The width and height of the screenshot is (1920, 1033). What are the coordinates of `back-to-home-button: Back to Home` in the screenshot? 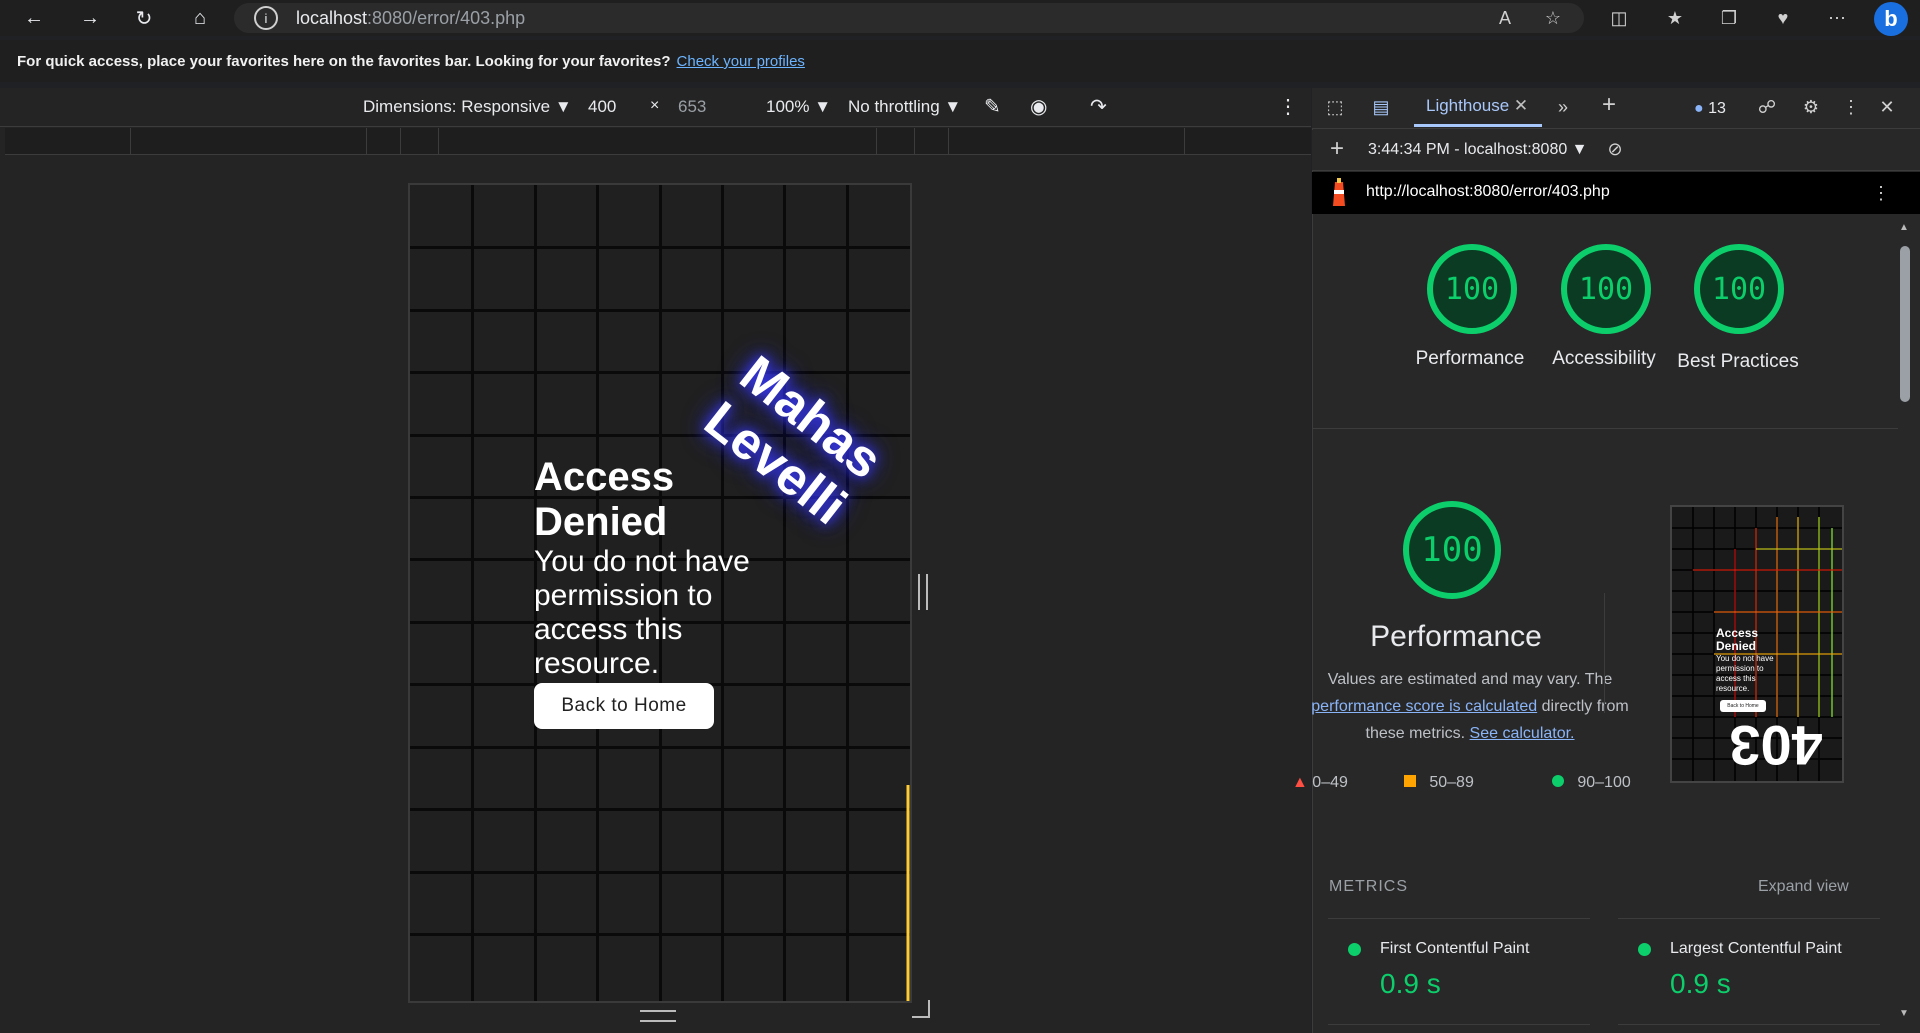 It's located at (624, 706).